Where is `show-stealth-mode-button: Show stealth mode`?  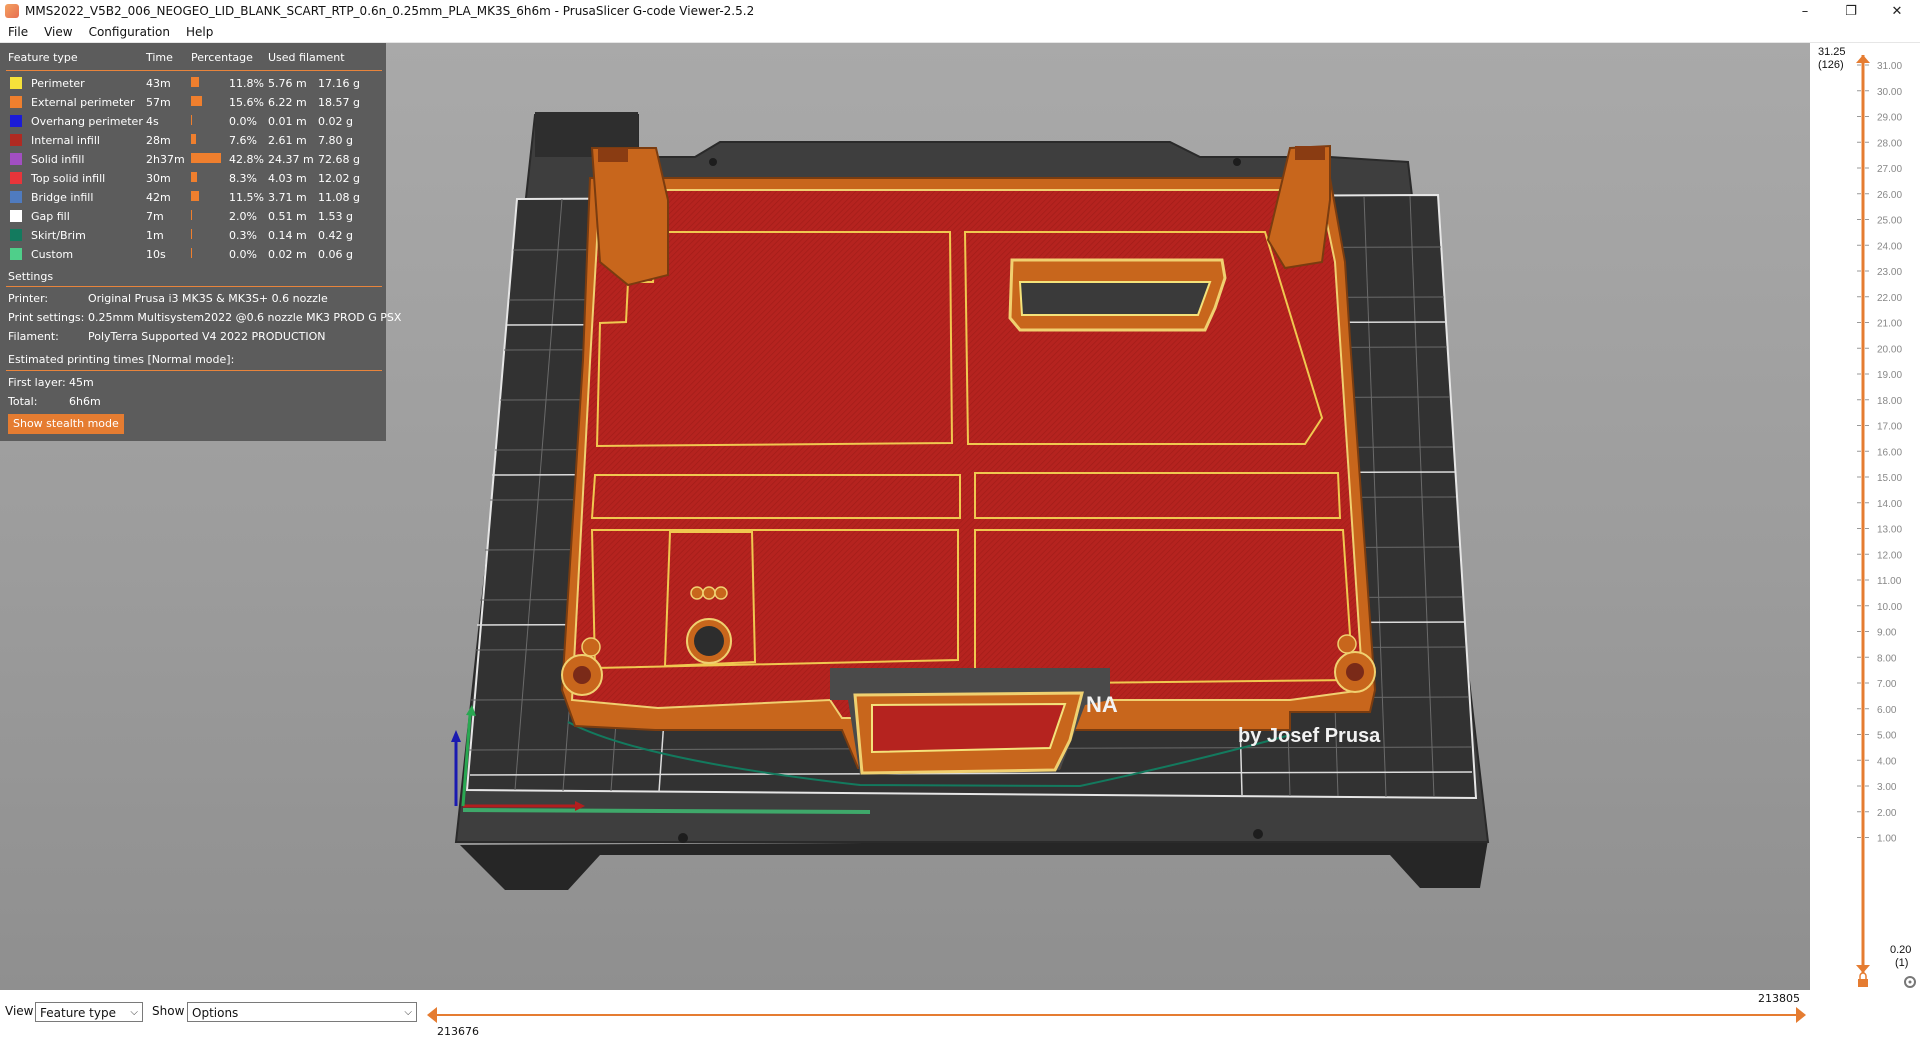
show-stealth-mode-button: Show stealth mode is located at coordinates (66, 424).